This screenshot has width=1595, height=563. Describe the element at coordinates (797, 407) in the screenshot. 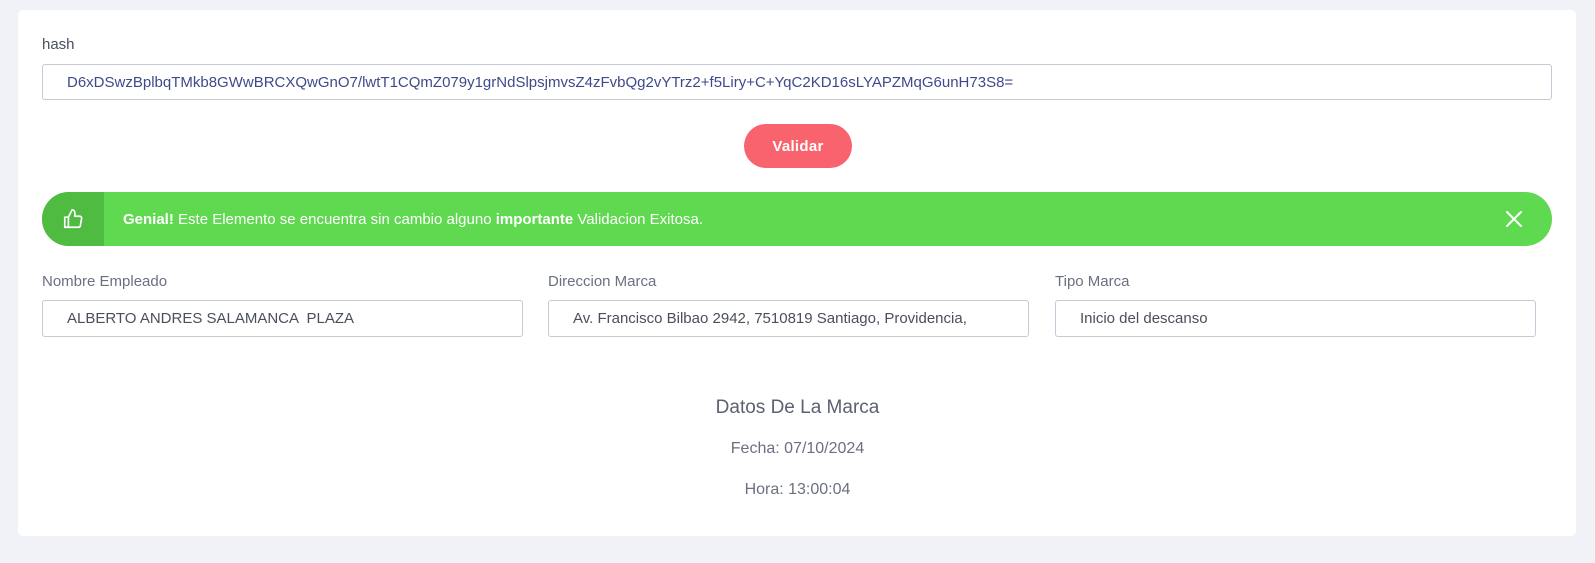

I see `details-title: Datos De La Marca` at that location.